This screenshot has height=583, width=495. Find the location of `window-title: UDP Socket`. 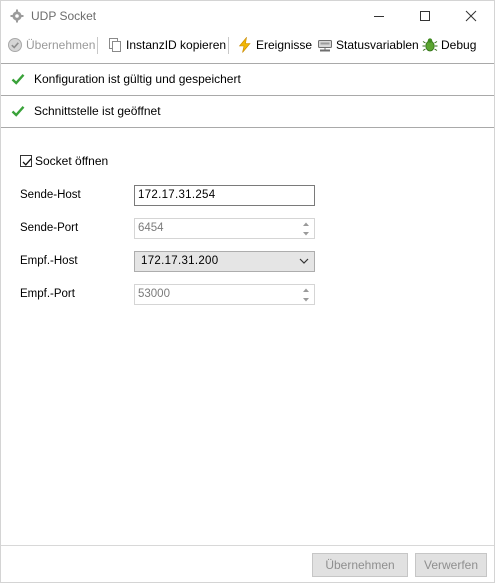

window-title: UDP Socket is located at coordinates (64, 16).